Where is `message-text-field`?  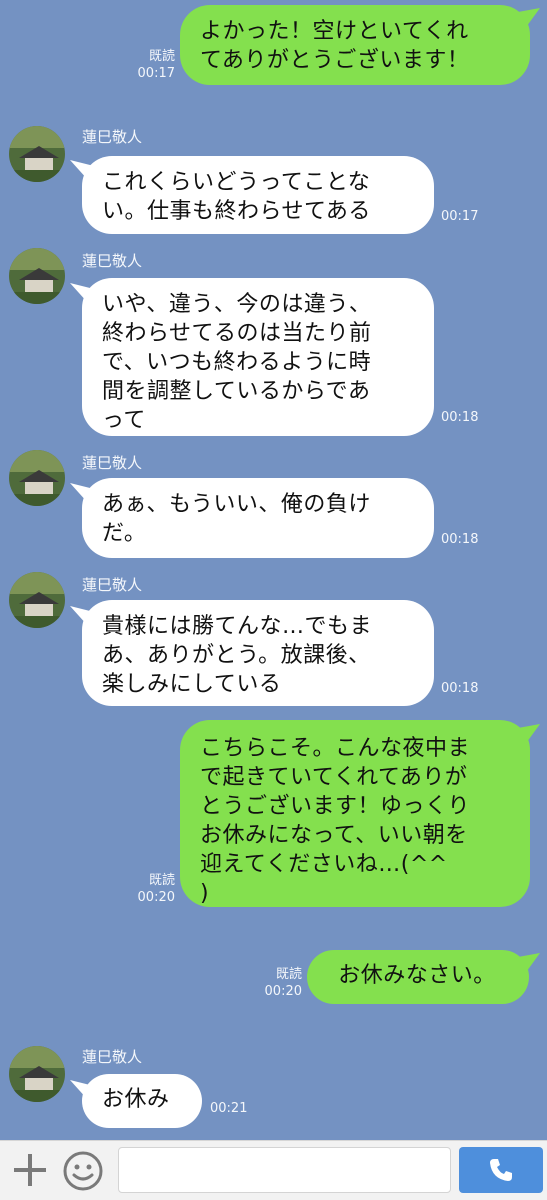 message-text-field is located at coordinates (284, 1170).